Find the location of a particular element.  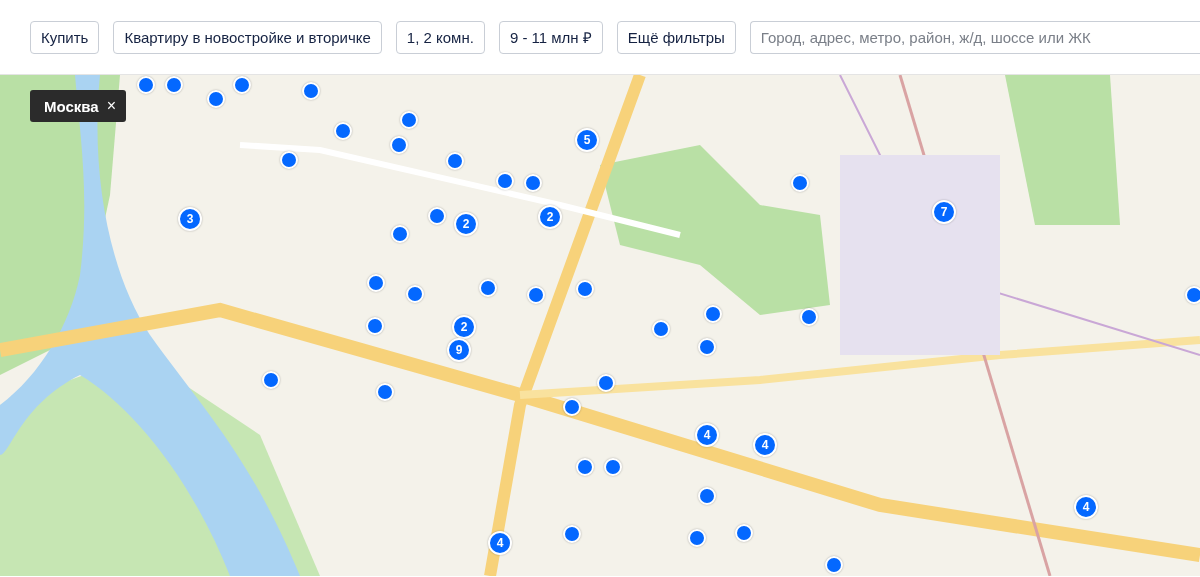

close-button: × is located at coordinates (111, 106).